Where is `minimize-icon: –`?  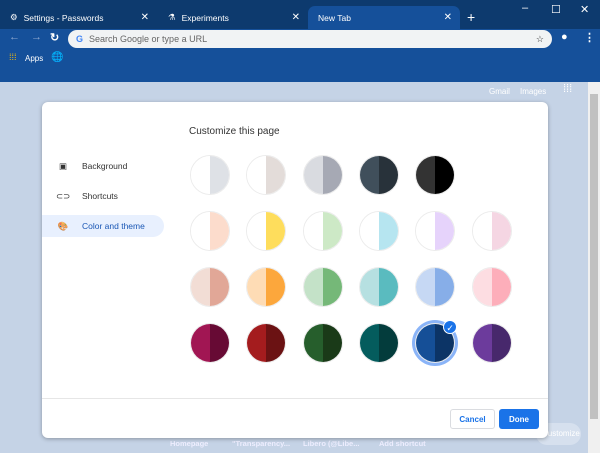
minimize-icon: – is located at coordinates (525, 8).